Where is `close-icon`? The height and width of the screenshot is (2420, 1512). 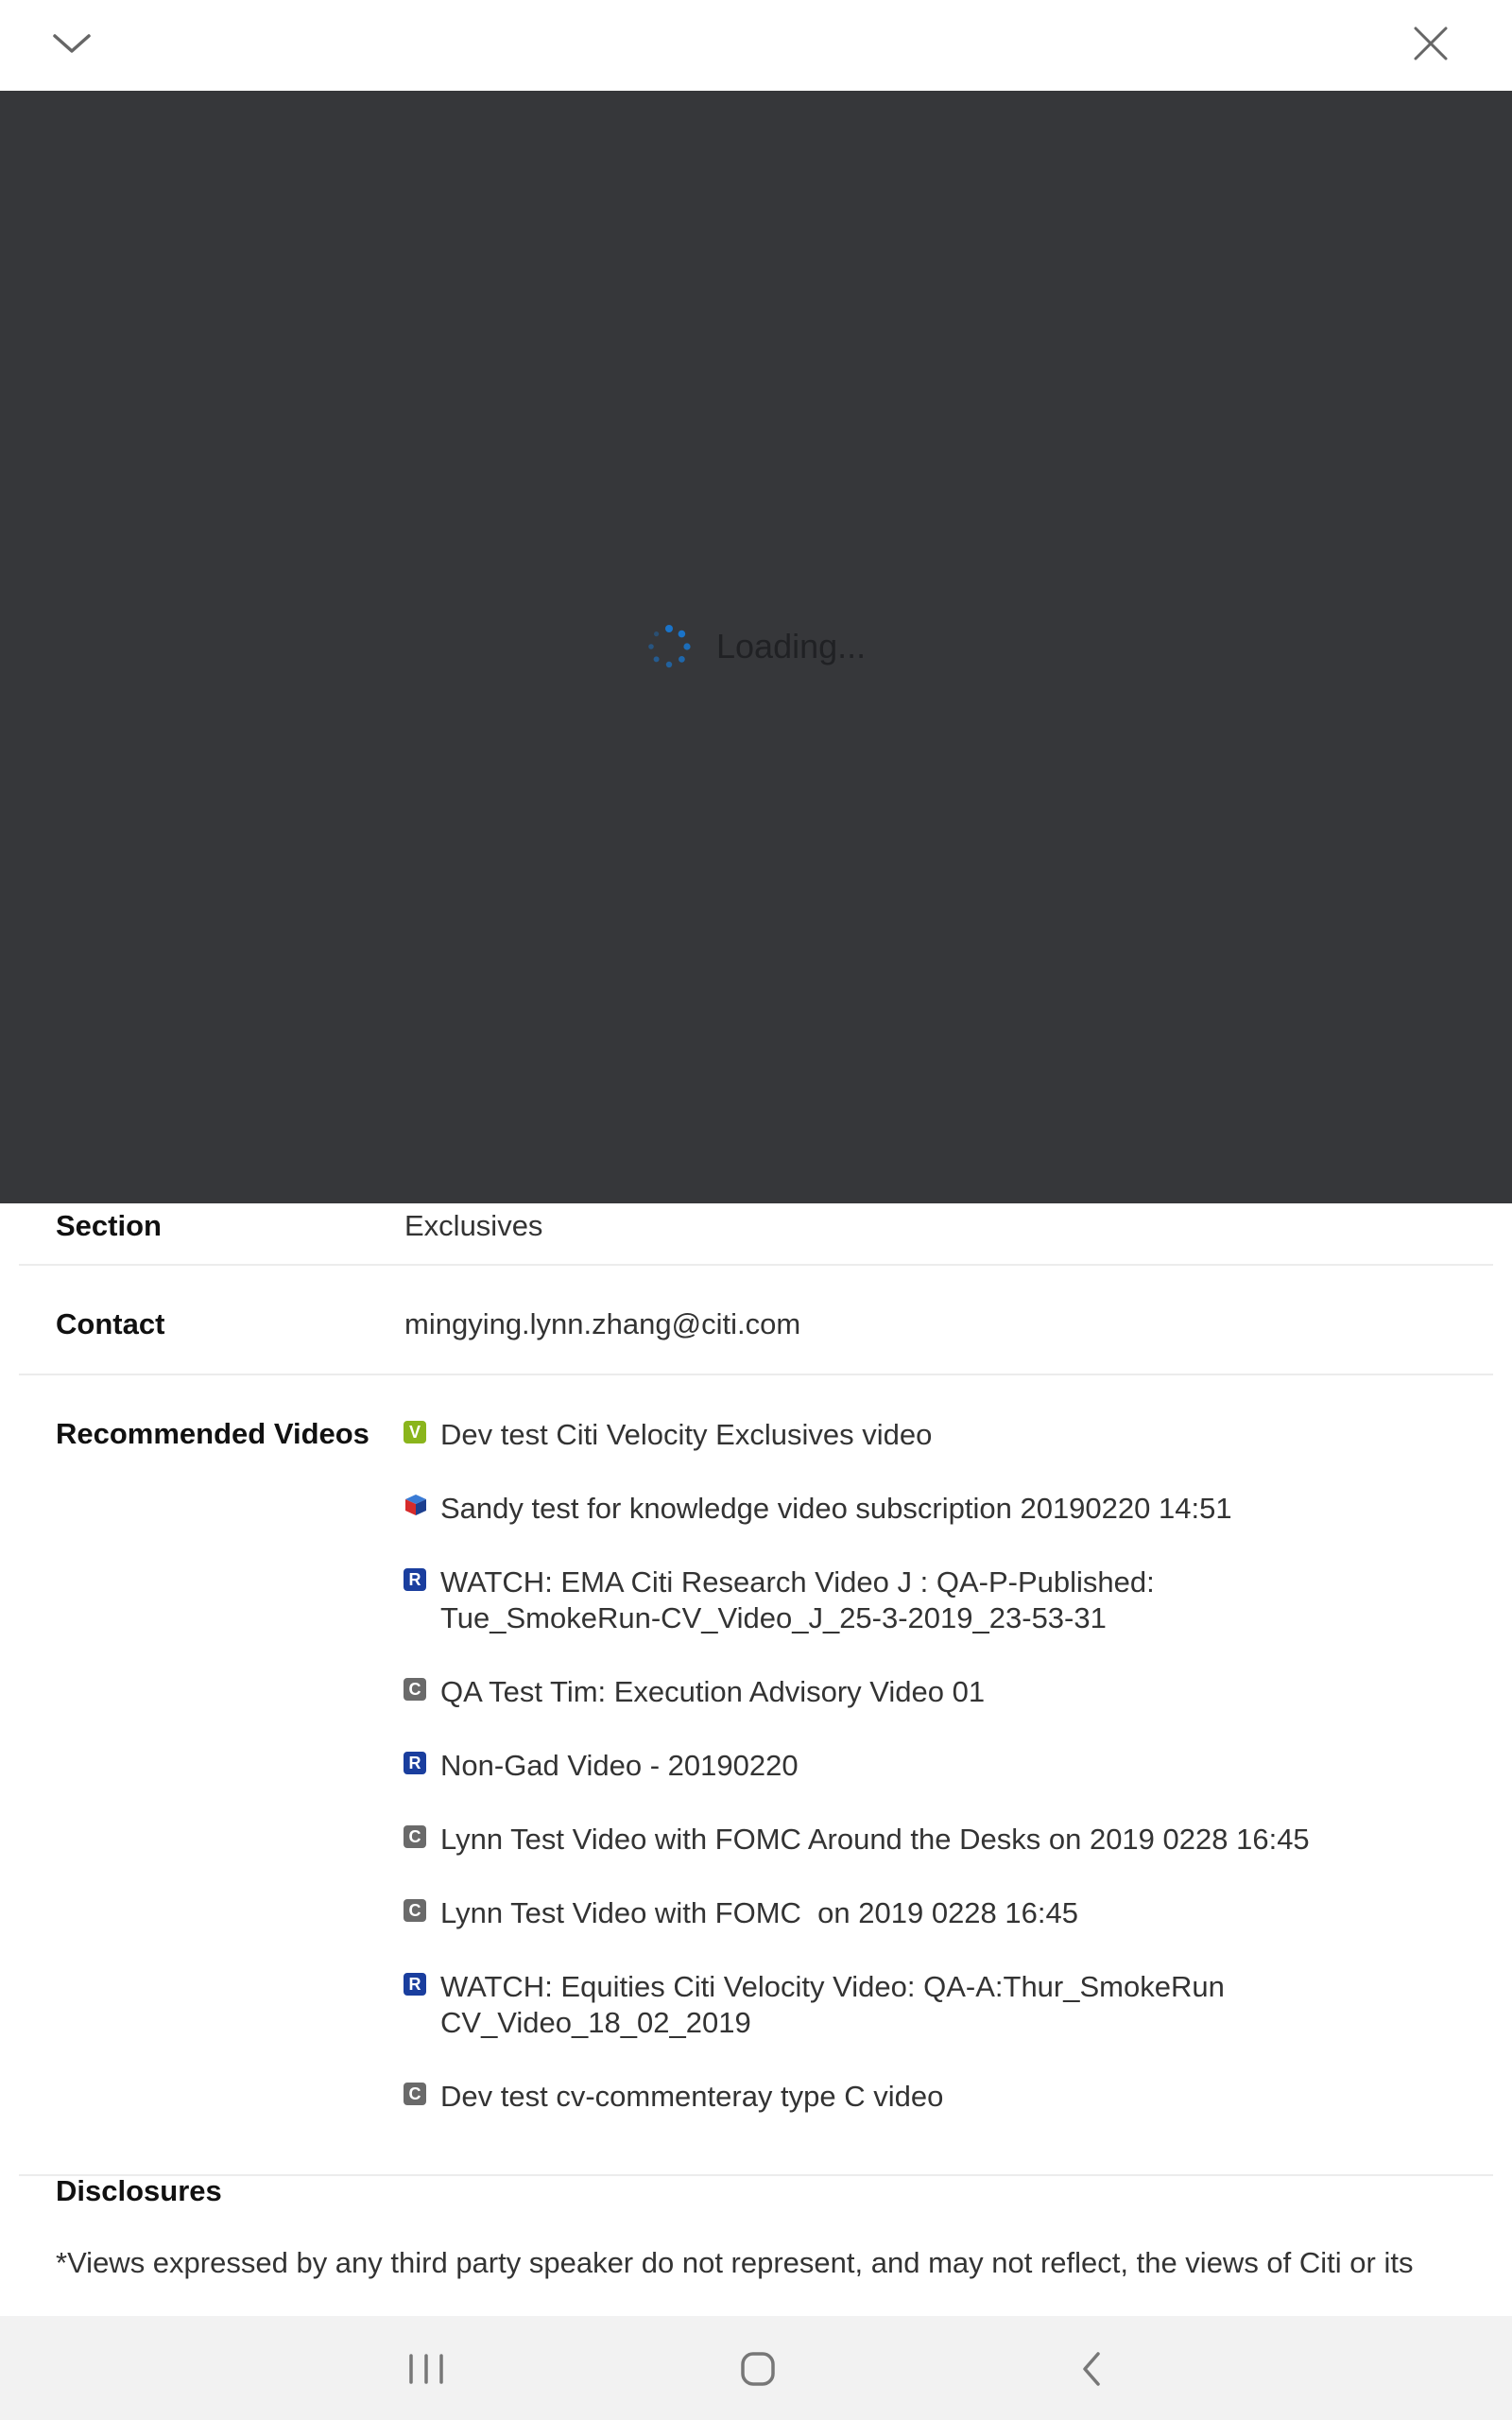
close-icon is located at coordinates (1431, 43).